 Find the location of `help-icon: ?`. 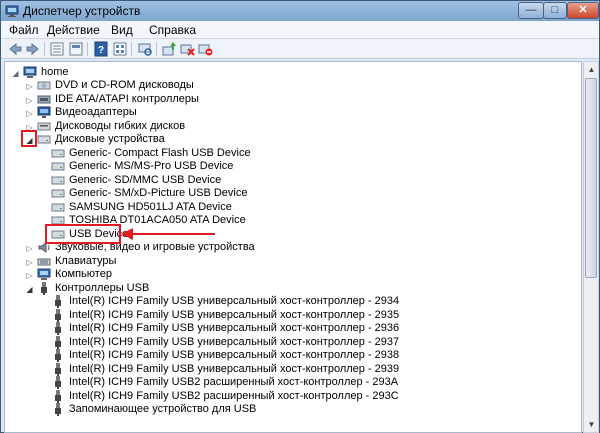

help-icon: ? is located at coordinates (101, 49).